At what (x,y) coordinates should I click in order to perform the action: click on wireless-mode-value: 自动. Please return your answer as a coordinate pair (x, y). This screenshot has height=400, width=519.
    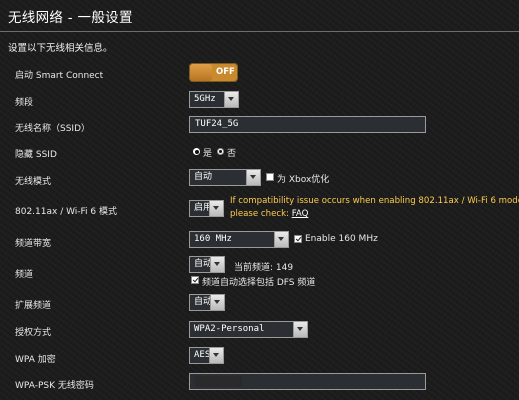
    Looking at the image, I should click on (203, 177).